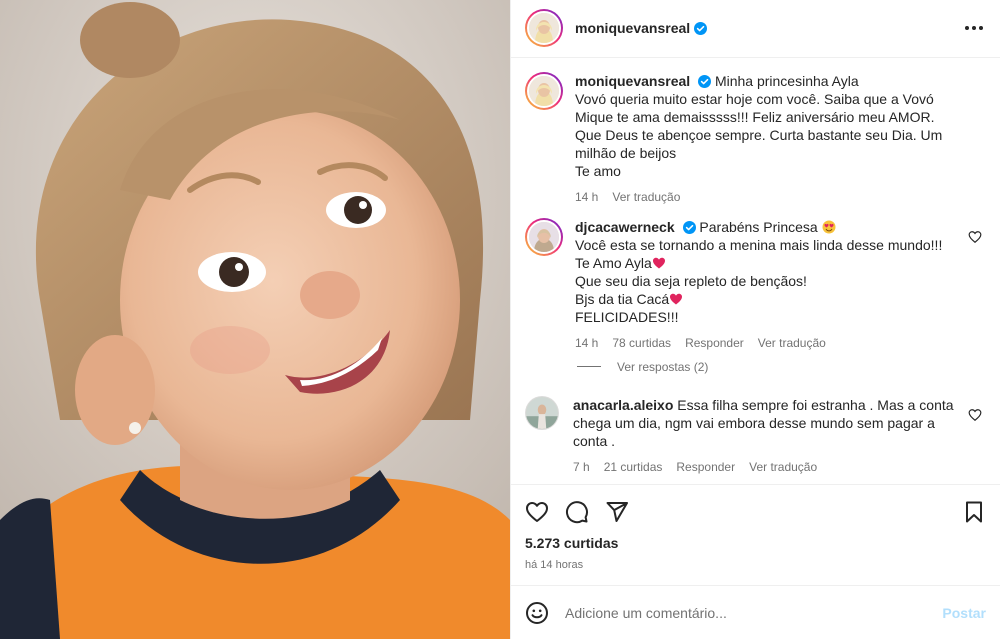 This screenshot has width=1000, height=639. What do you see at coordinates (589, 367) in the screenshot?
I see `replies-divider` at bounding box center [589, 367].